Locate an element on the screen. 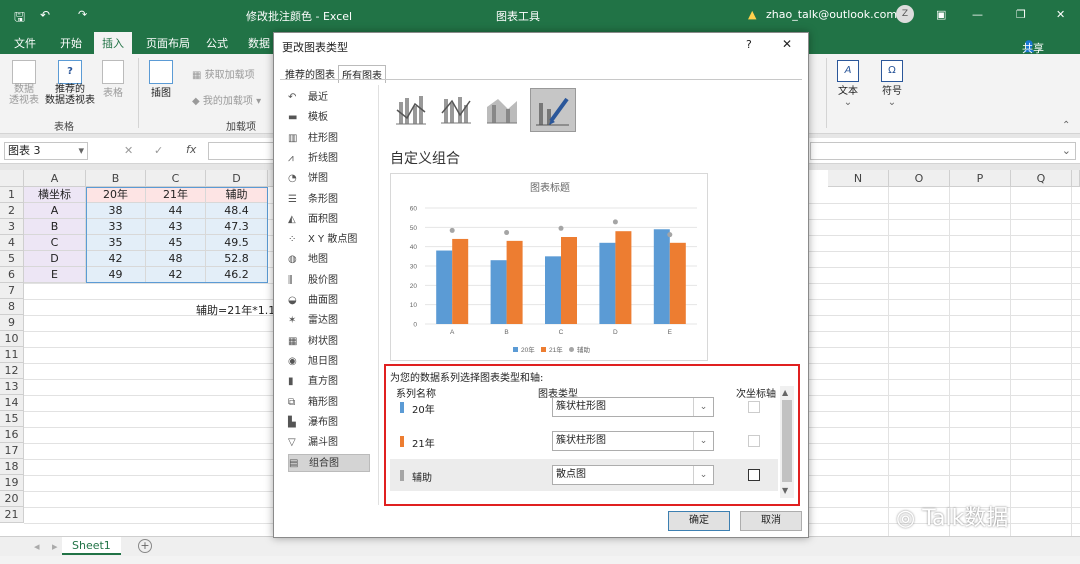  row-header: 14 is located at coordinates (12, 403).